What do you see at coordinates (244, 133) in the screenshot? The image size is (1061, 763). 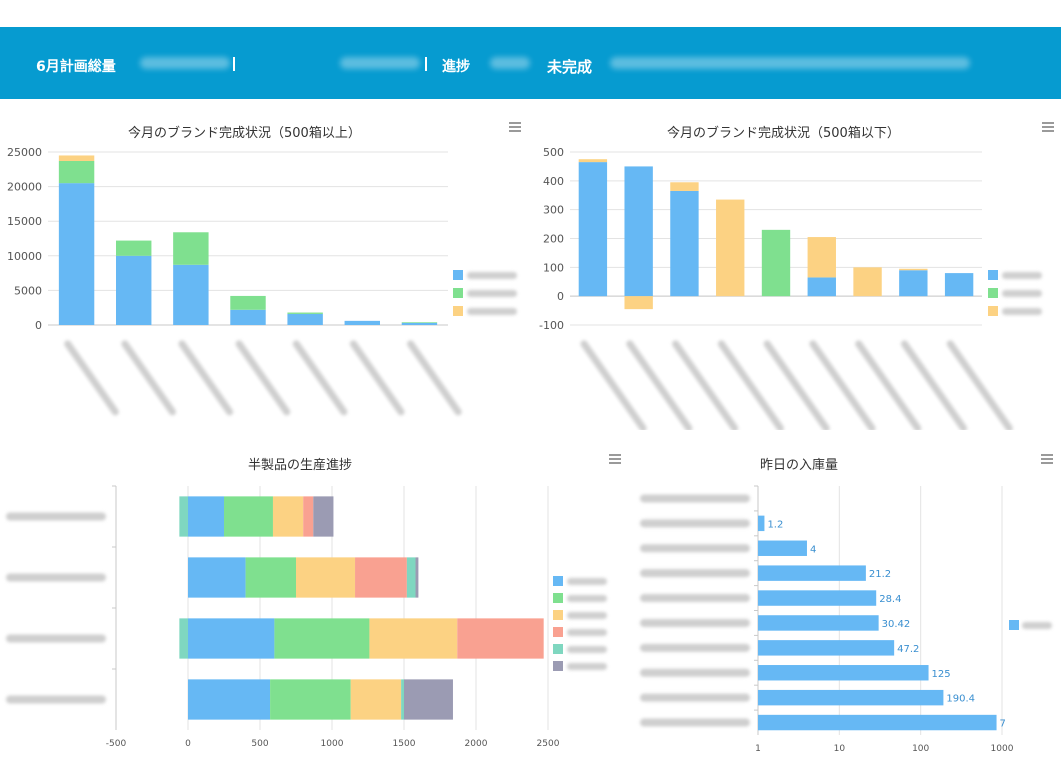 I see `chart-title: 今月のブランド完成状況（500箱以上）` at bounding box center [244, 133].